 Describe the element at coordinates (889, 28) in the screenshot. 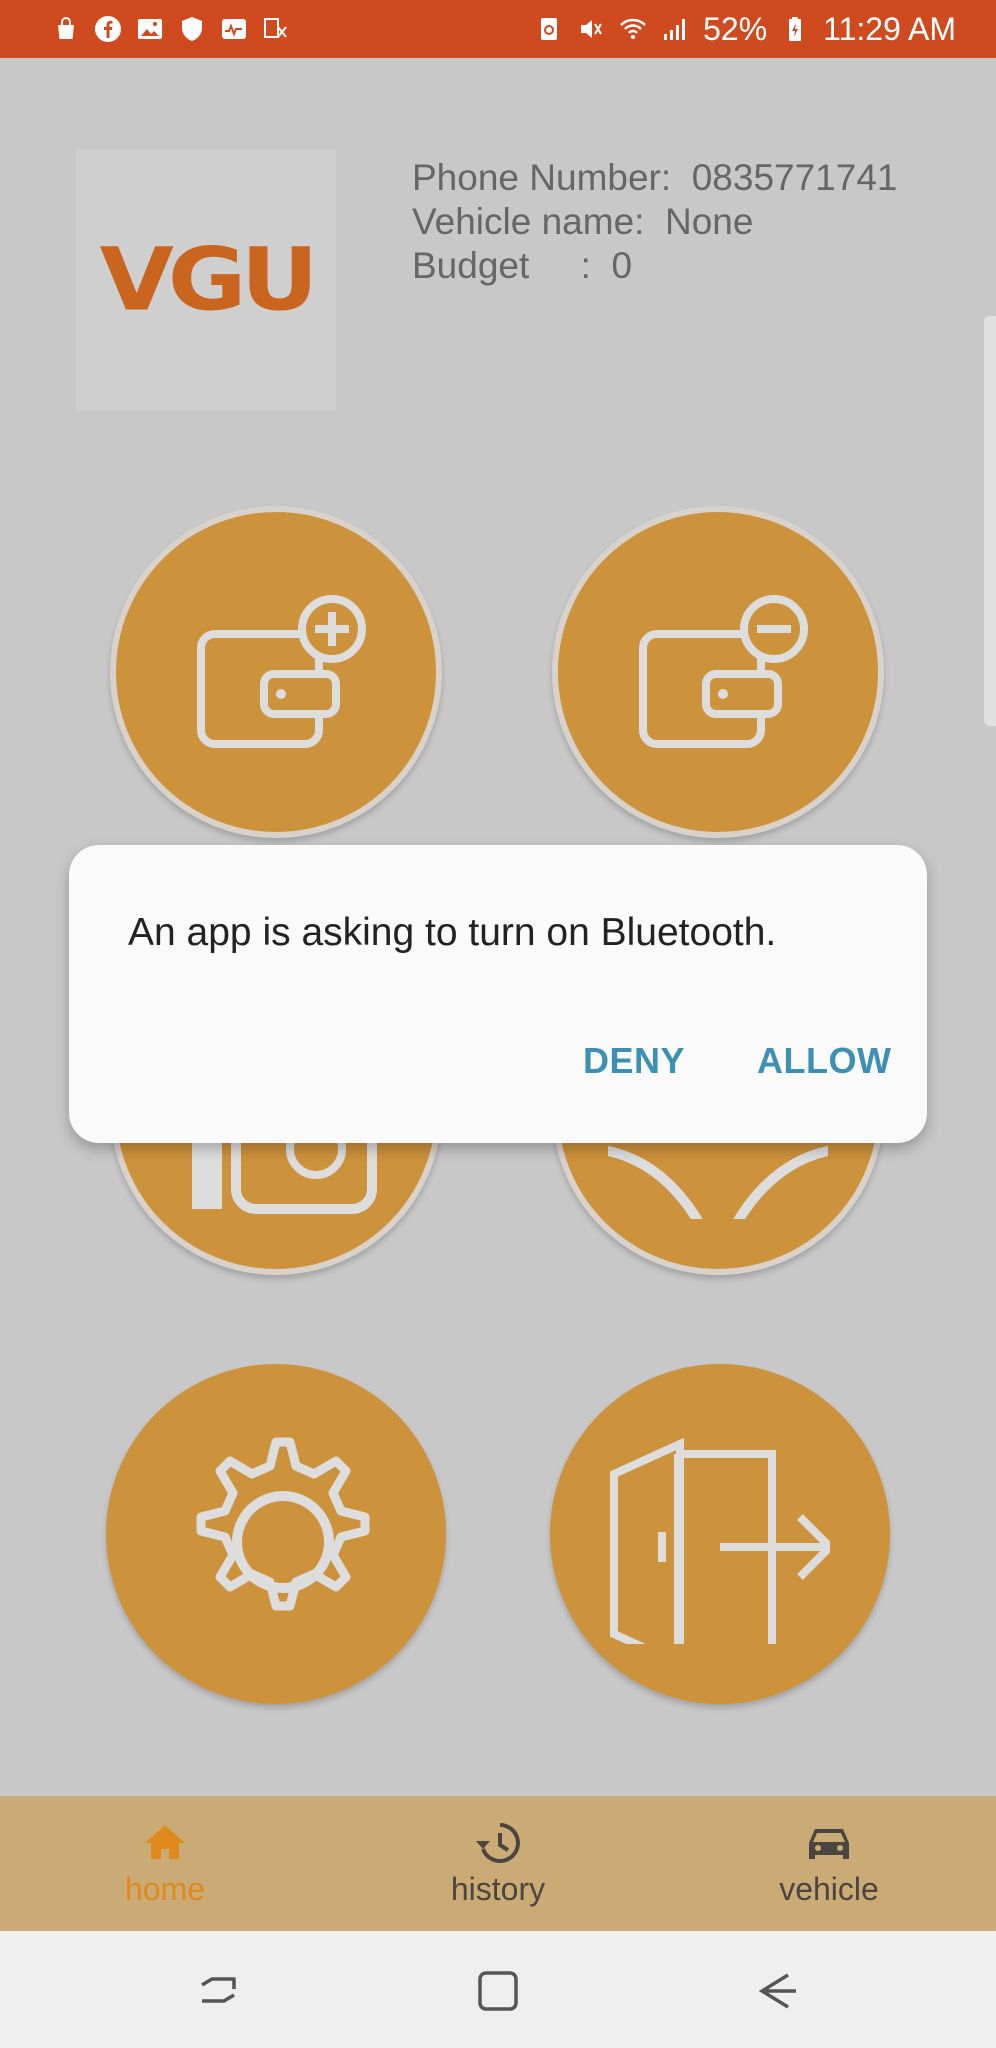

I see `clock: 11:29 AM` at that location.